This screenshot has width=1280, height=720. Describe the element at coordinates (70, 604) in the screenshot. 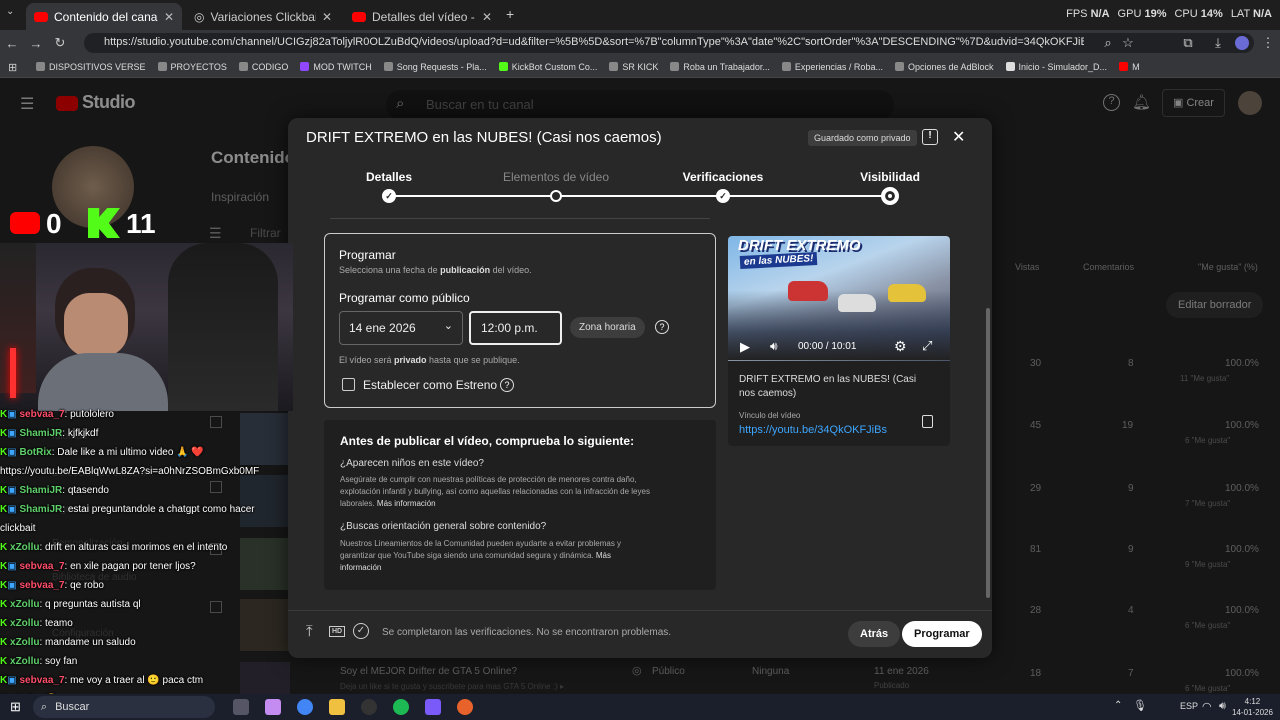

I see `chat-line: K xZollu: q preguntas autista ql` at that location.